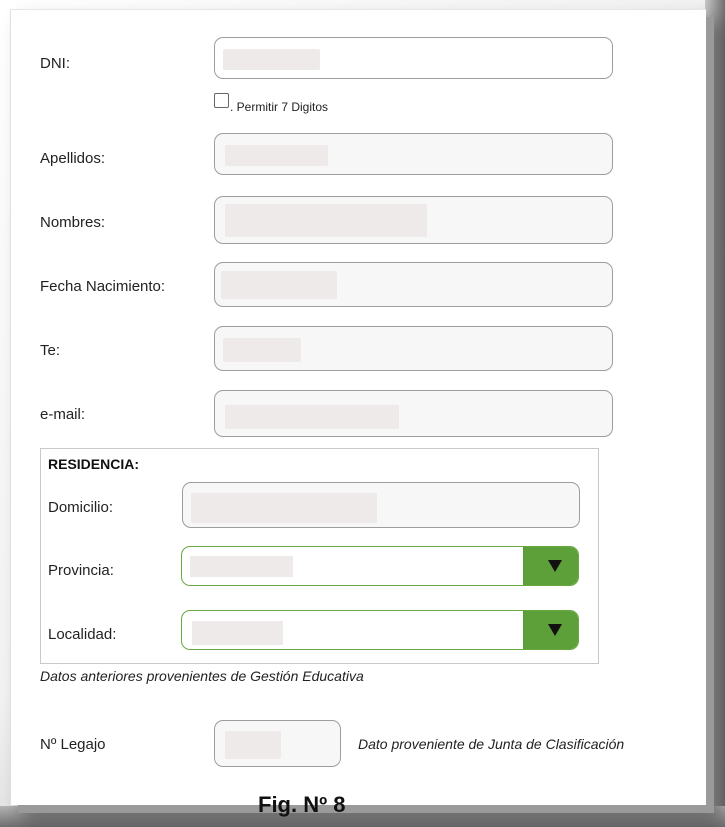 The width and height of the screenshot is (725, 827). Describe the element at coordinates (221, 100) in the screenshot. I see `permit-7-digits-checkbox` at that location.